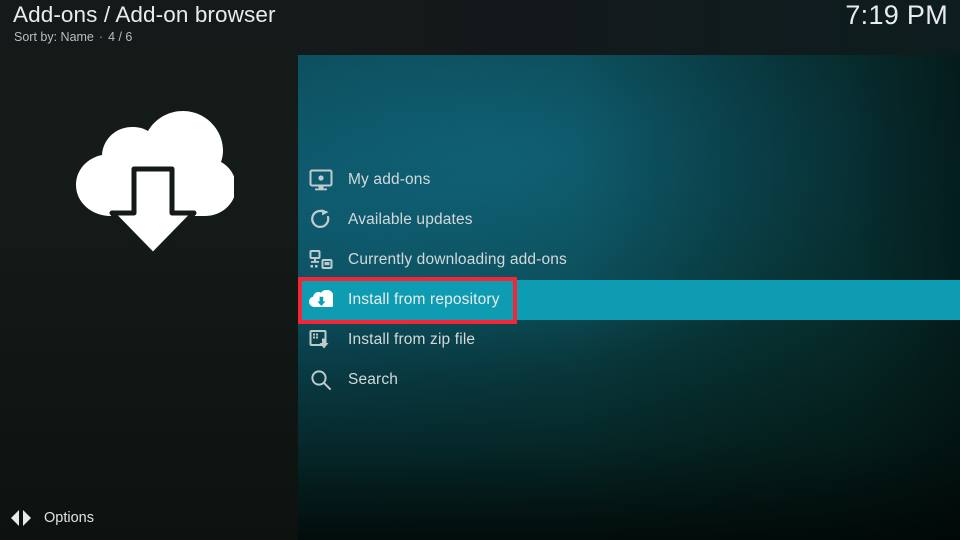  What do you see at coordinates (457, 259) in the screenshot?
I see `menu-item-label: Currently downloading add-ons` at bounding box center [457, 259].